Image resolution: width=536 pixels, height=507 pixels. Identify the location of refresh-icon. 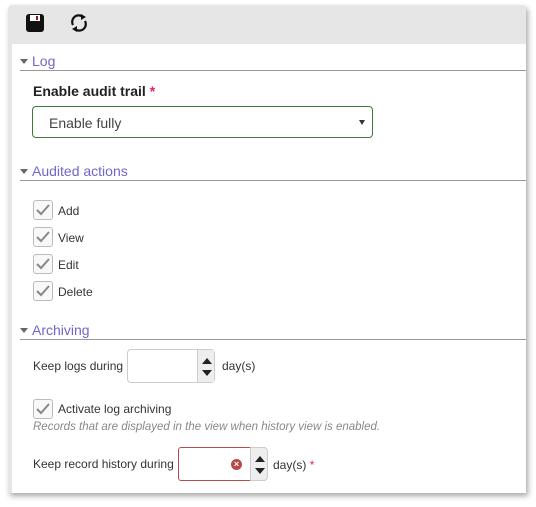
(79, 23).